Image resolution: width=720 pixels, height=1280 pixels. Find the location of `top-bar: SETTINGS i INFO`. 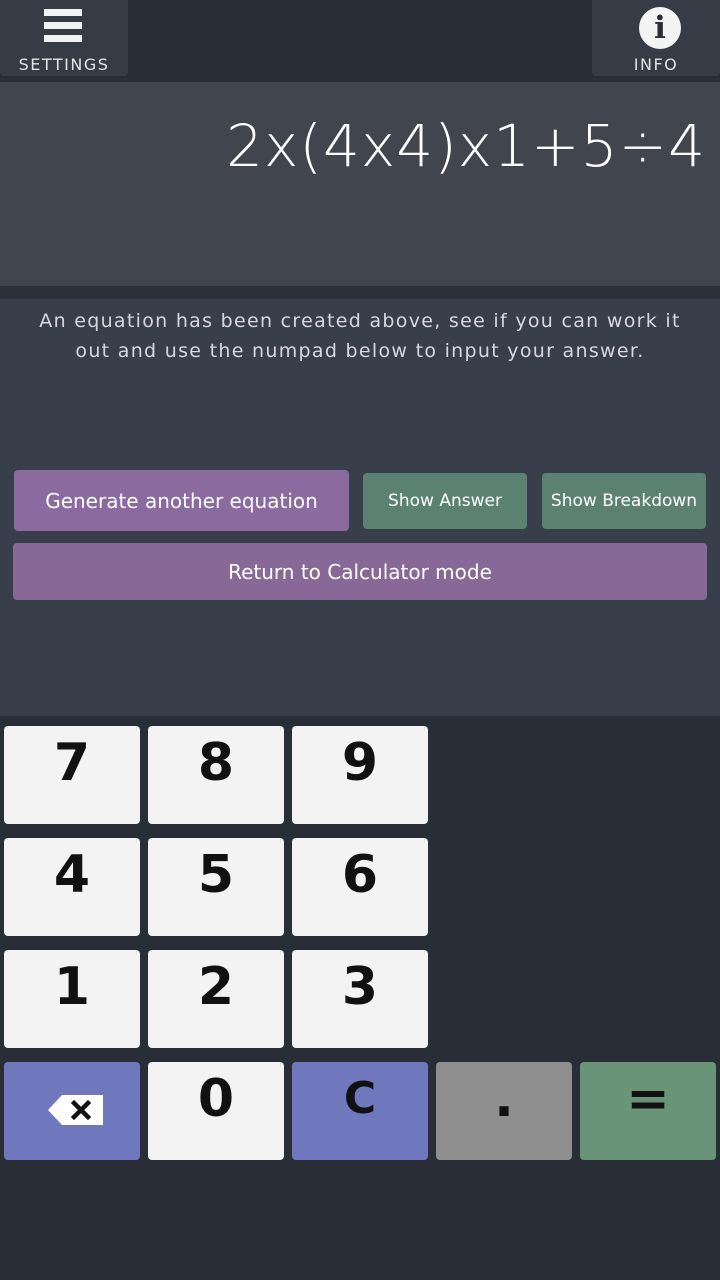

top-bar: SETTINGS i INFO is located at coordinates (360, 41).